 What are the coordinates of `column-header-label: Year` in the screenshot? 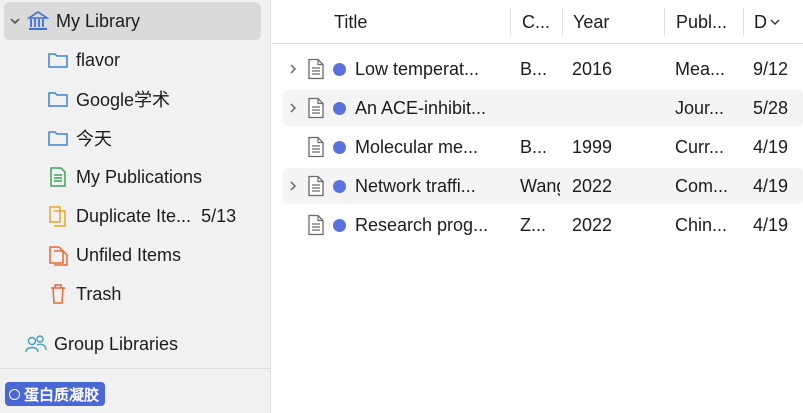 It's located at (591, 21).